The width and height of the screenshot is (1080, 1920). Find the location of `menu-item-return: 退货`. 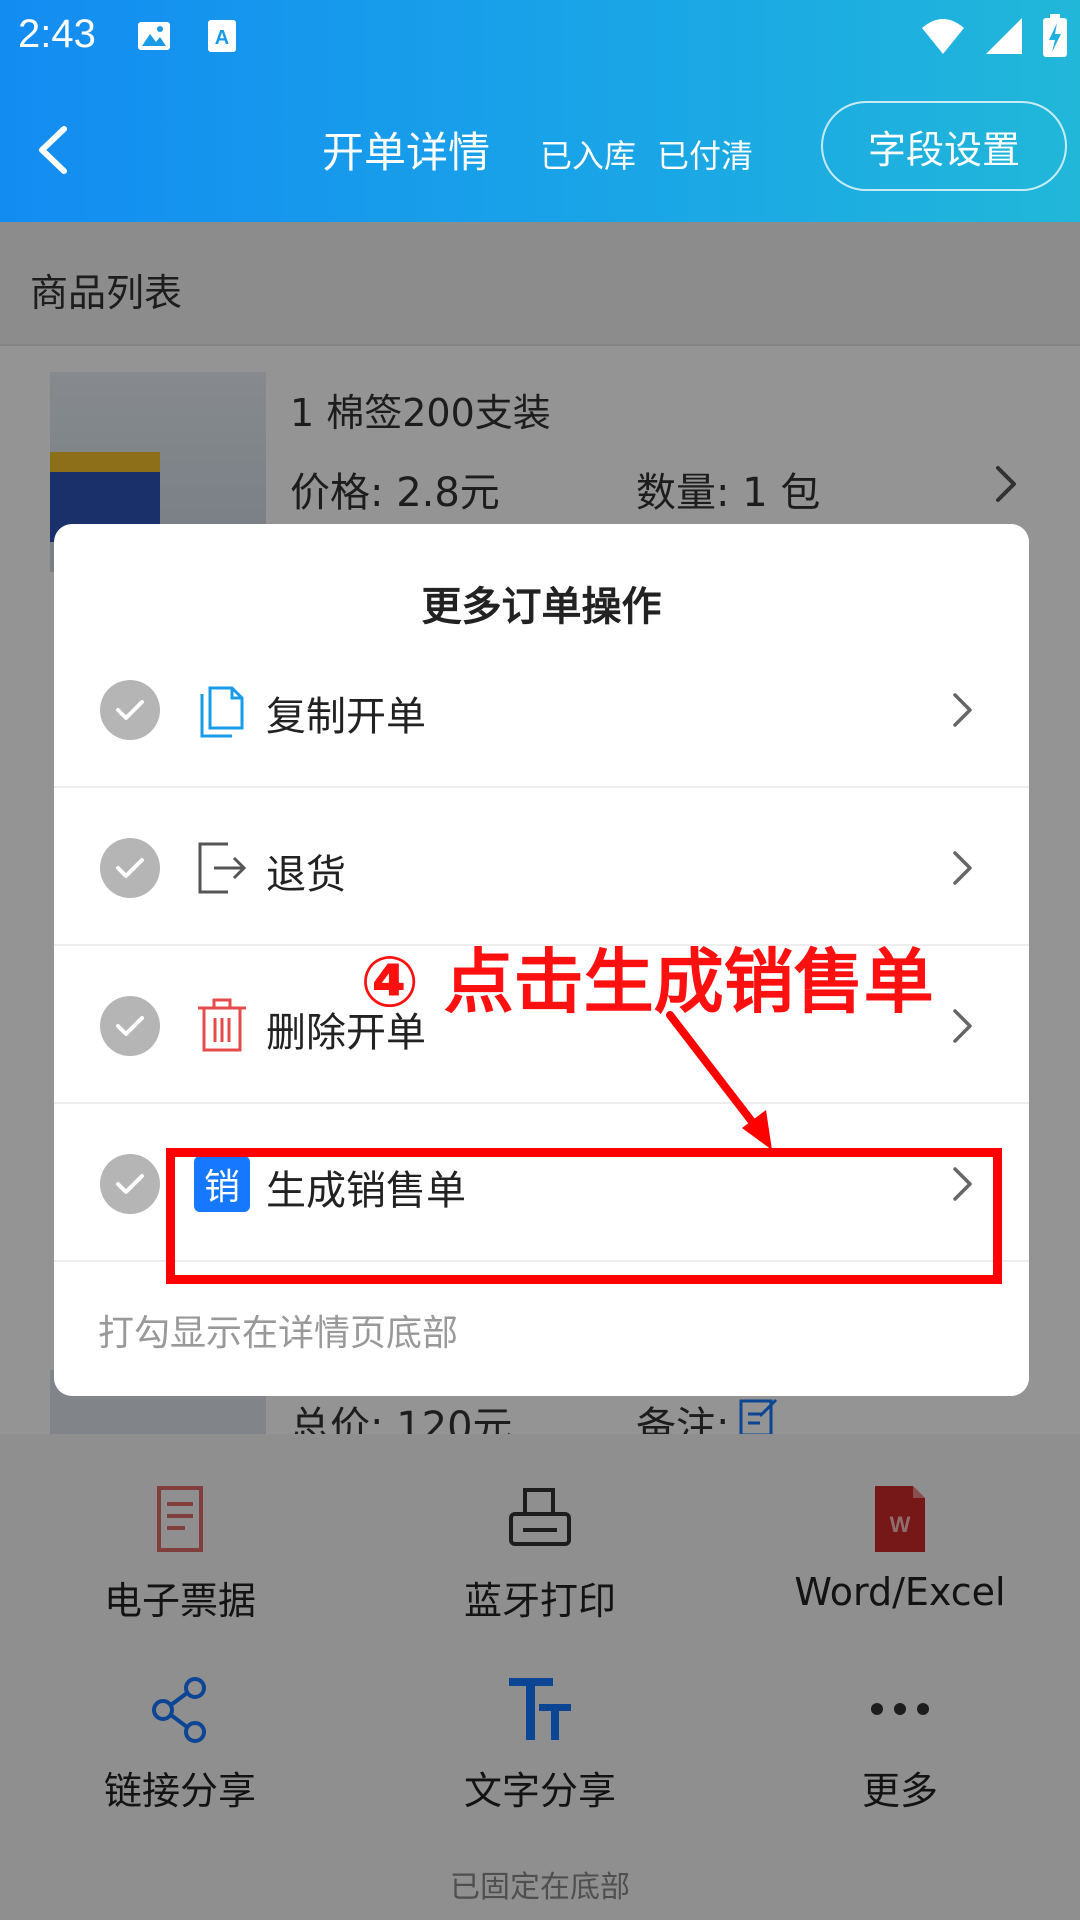

menu-item-return: 退货 is located at coordinates (541, 867).